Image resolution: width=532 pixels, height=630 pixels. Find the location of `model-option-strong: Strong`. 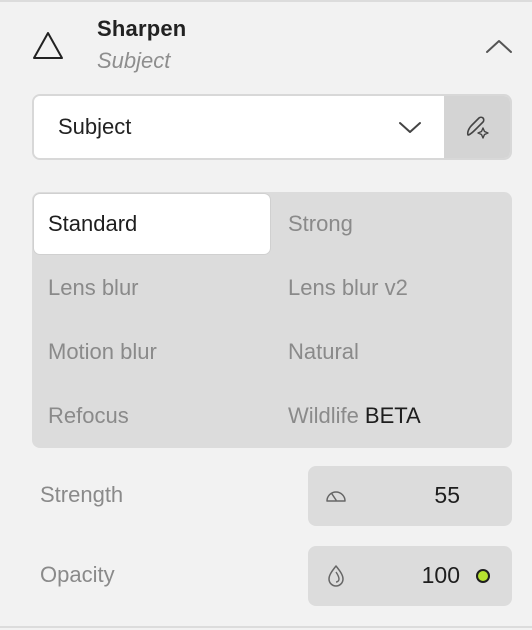

model-option-strong: Strong is located at coordinates (392, 224).